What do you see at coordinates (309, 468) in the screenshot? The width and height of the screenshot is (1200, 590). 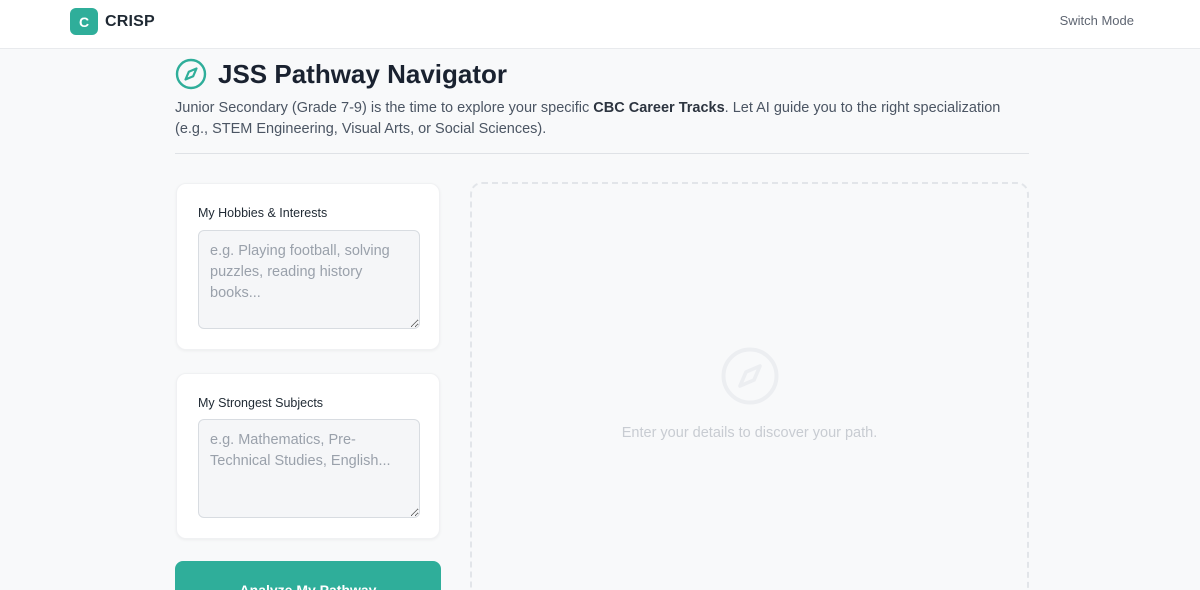 I see `subjects-input` at bounding box center [309, 468].